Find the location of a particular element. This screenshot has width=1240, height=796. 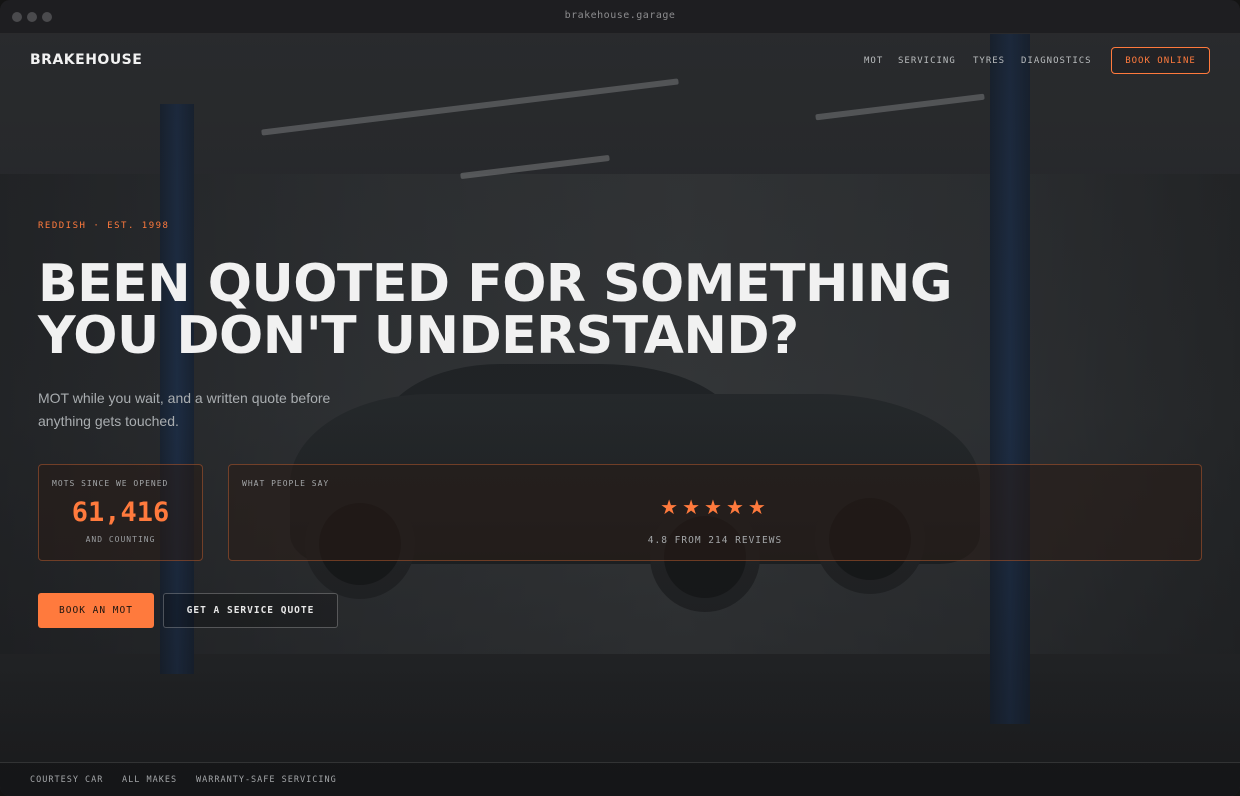

brand-logo: BRAKEHOUSE is located at coordinates (86, 60).